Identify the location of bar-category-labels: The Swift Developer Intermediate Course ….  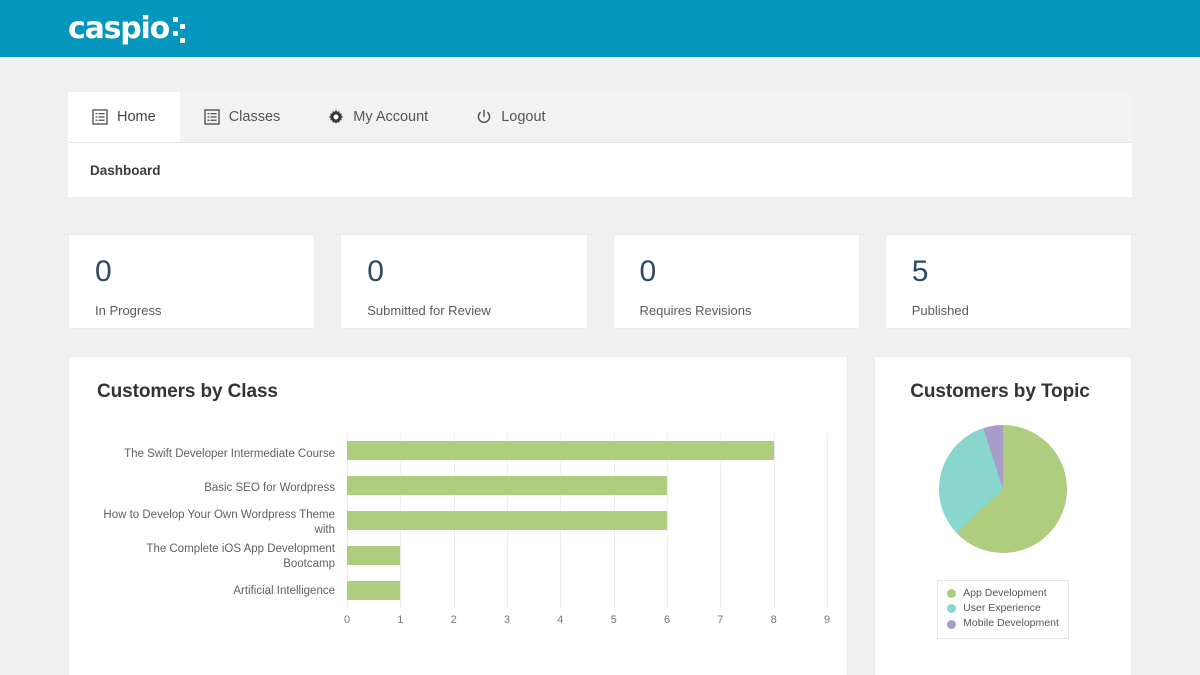
(222, 520).